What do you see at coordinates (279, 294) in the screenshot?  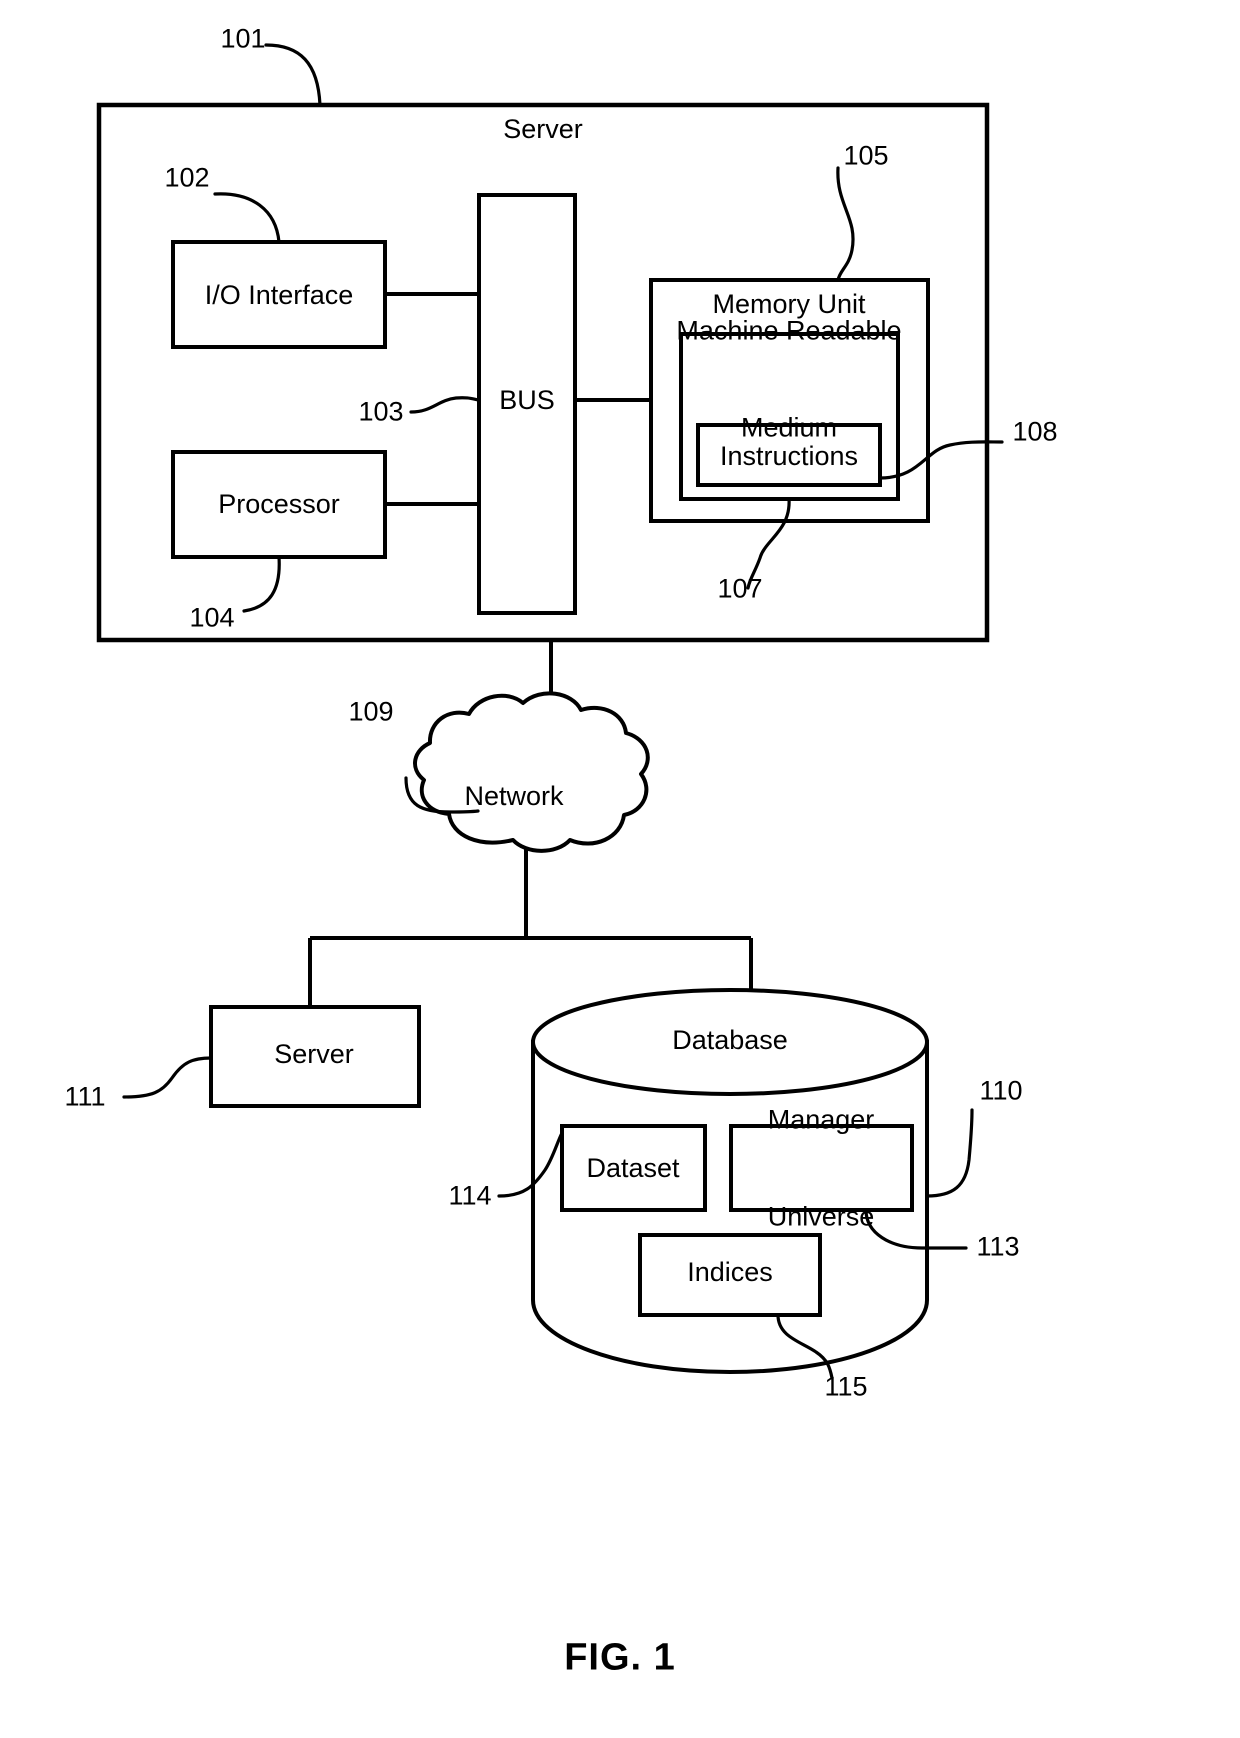 I see `io-interface-label: I/O Interface` at bounding box center [279, 294].